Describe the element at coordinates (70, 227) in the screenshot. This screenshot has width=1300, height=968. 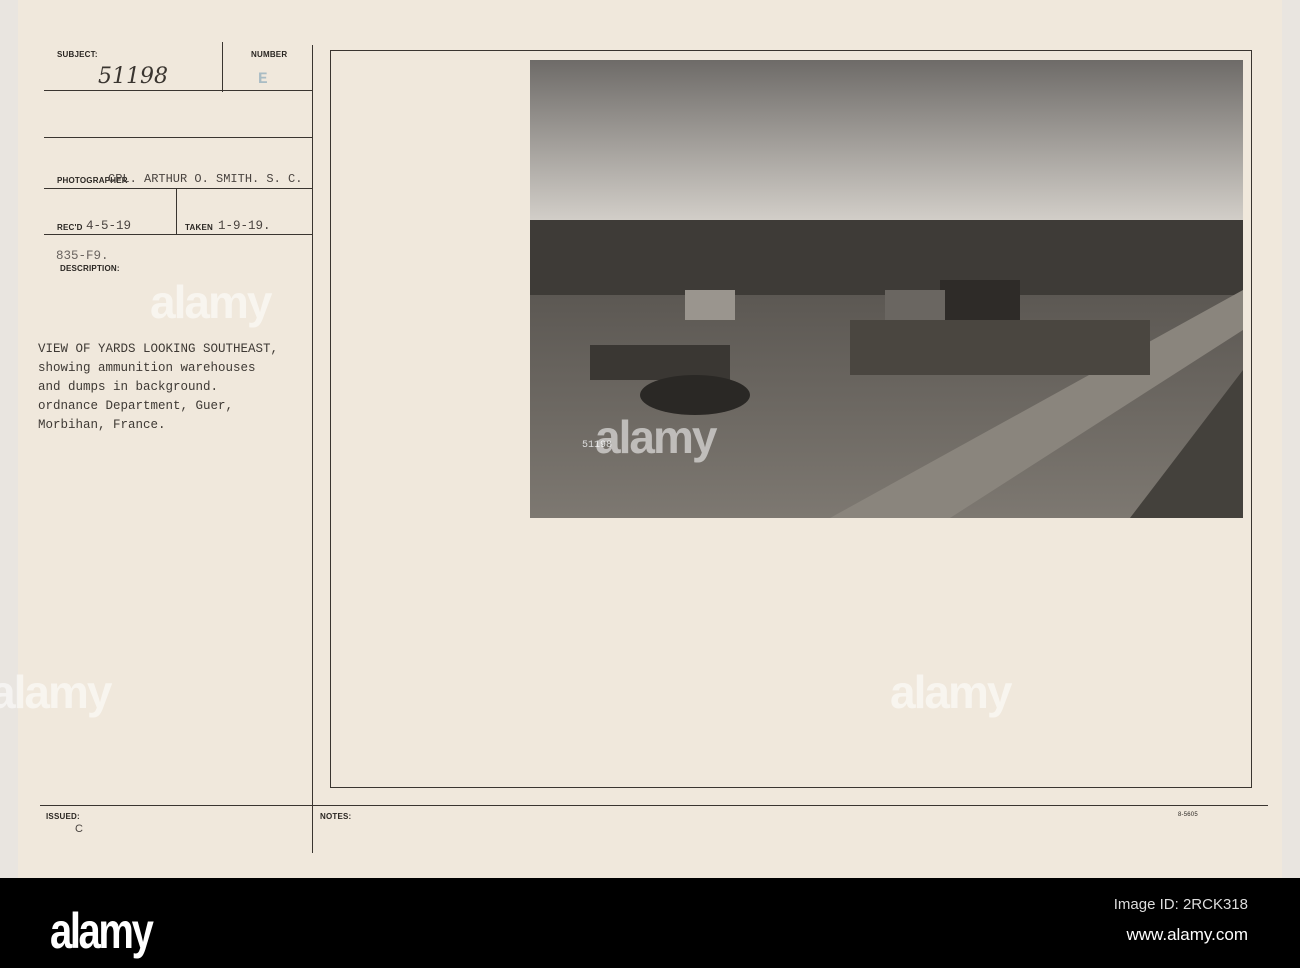
I see `recd-label: REC'D` at that location.